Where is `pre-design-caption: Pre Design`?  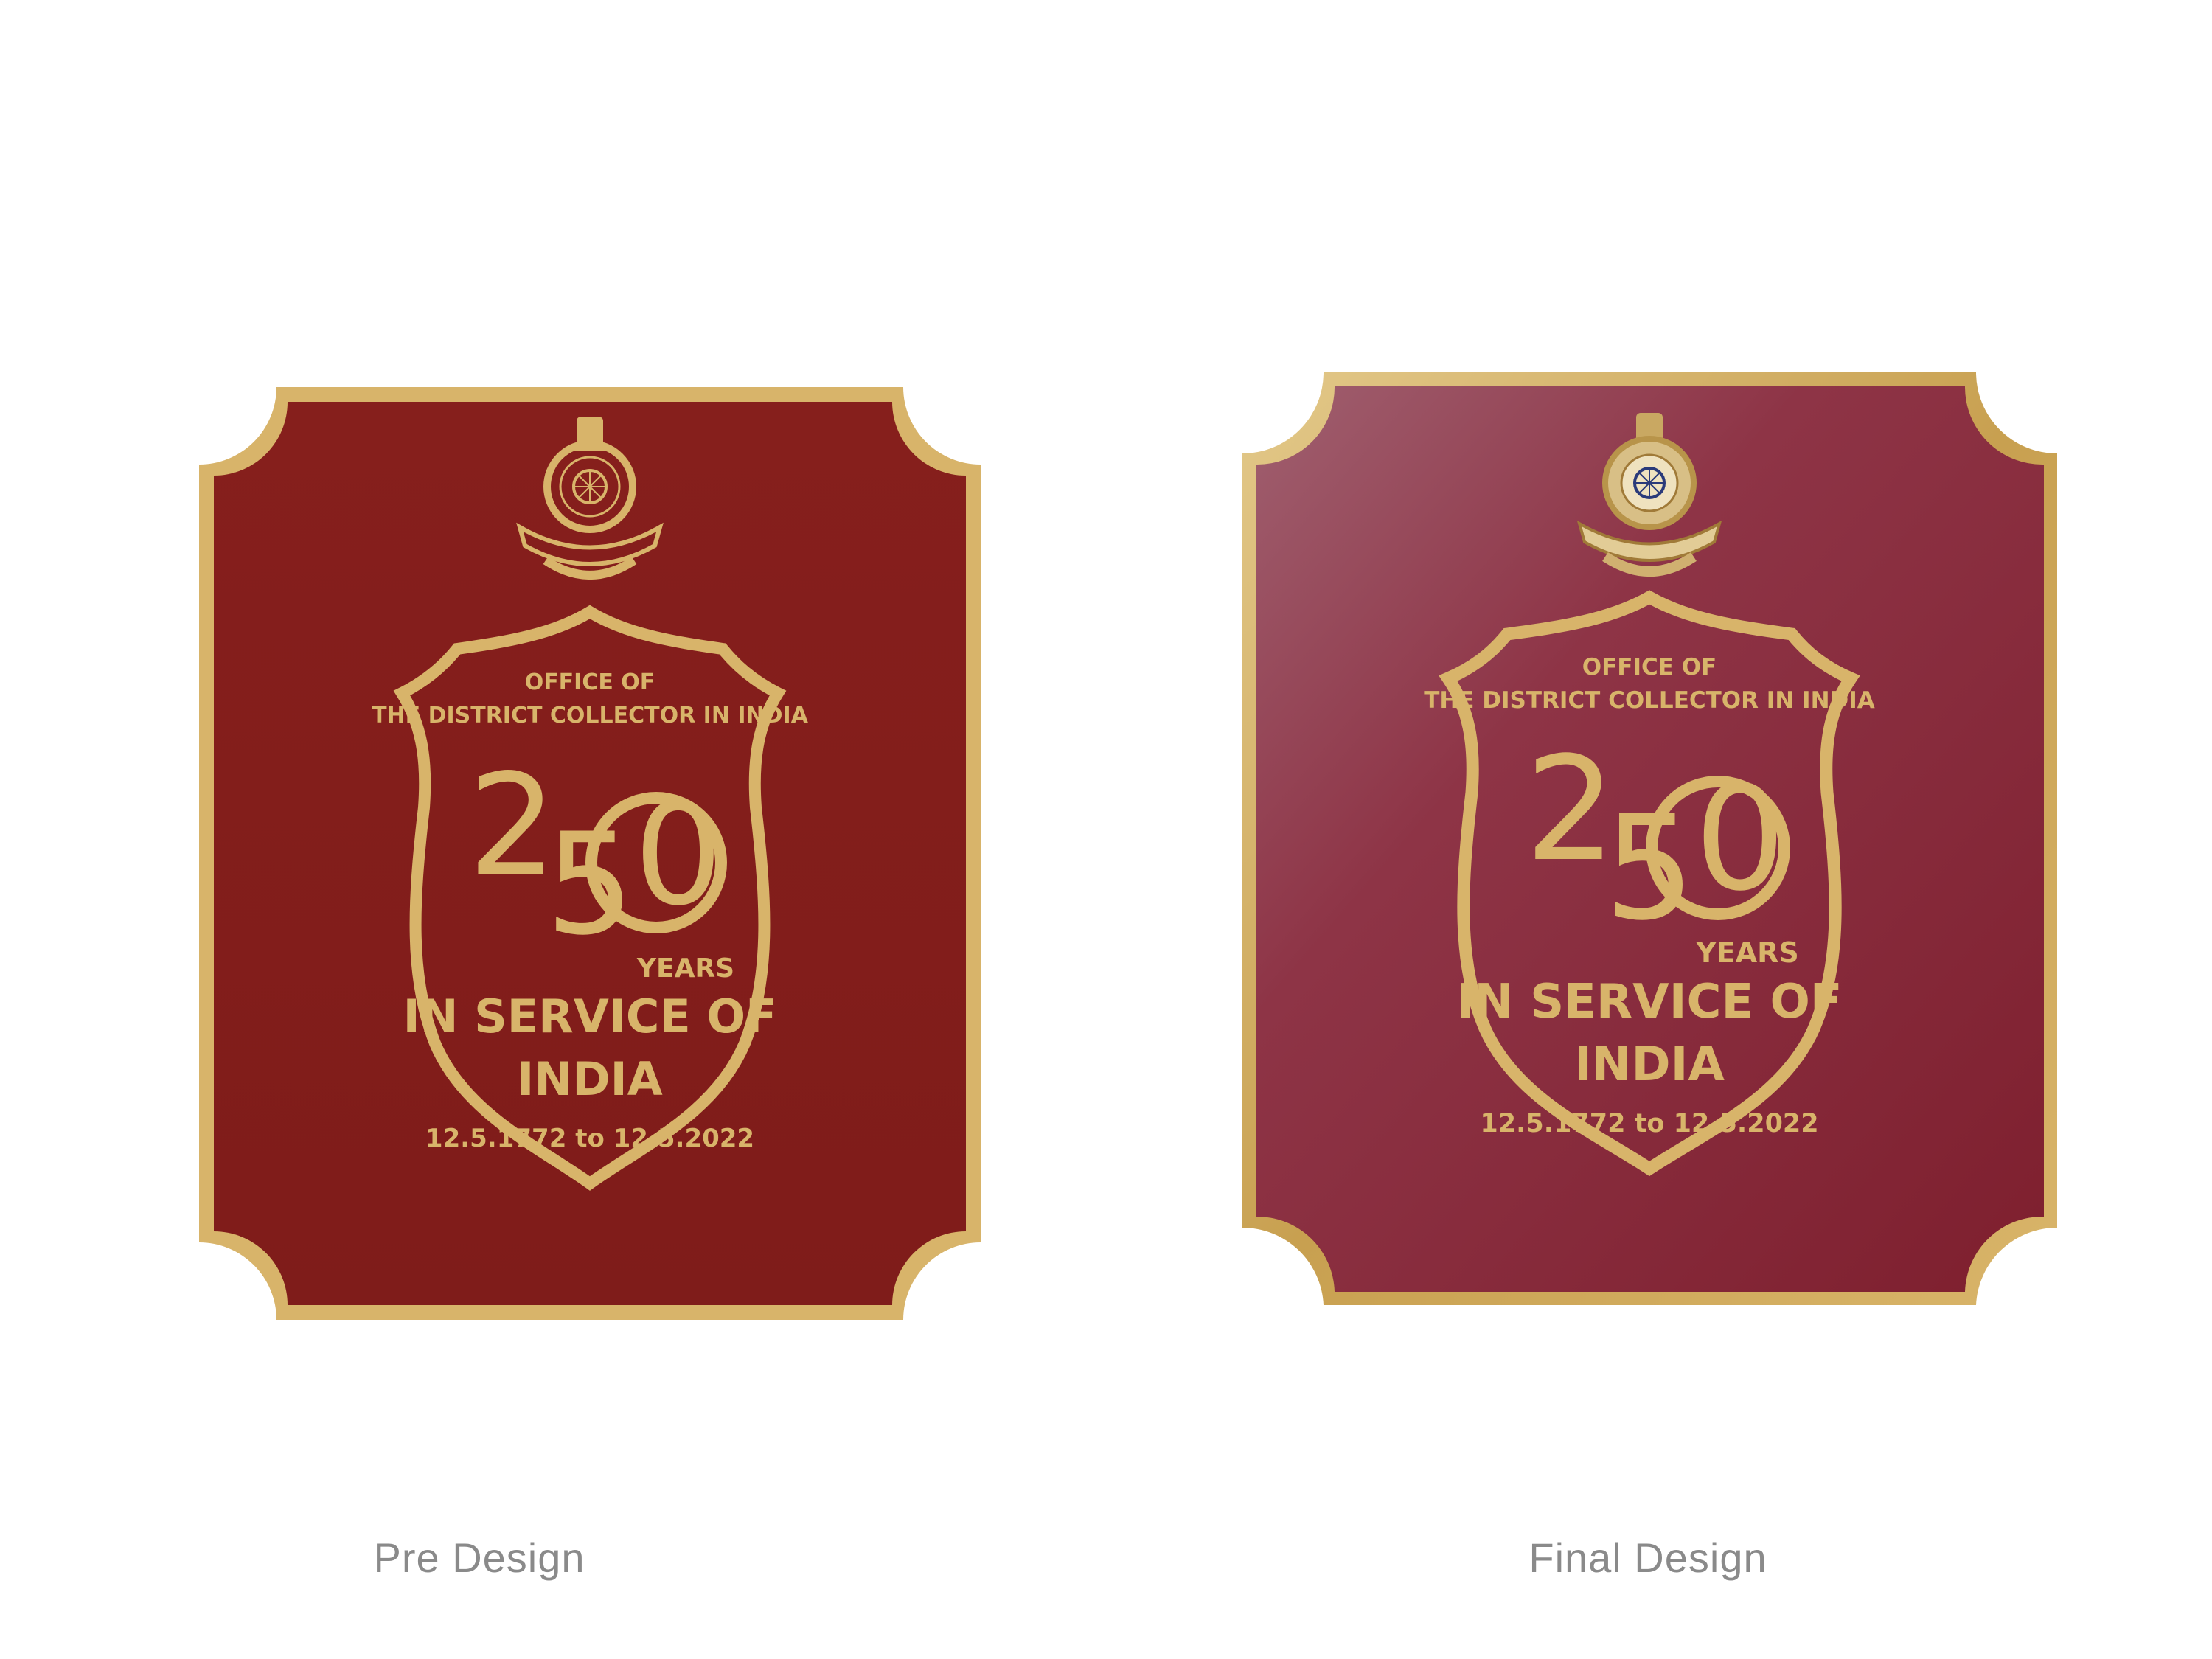
pre-design-caption: Pre Design is located at coordinates (479, 1557).